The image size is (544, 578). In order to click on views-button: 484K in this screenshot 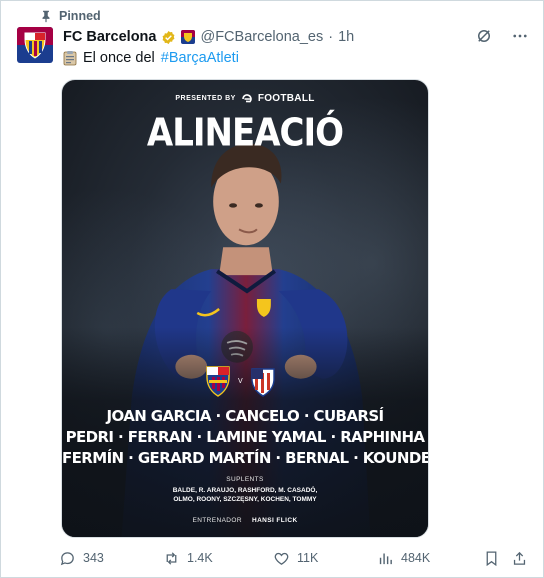, I will do `click(403, 558)`.